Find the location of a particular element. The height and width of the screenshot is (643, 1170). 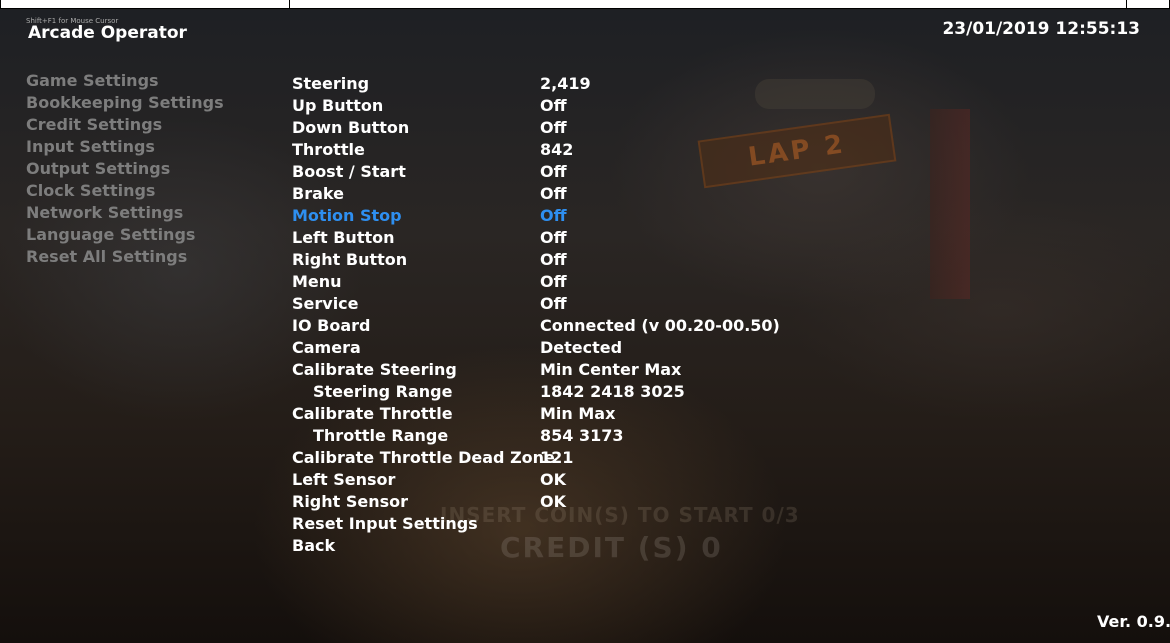

menu-row-value: 854 3173 is located at coordinates (582, 435).